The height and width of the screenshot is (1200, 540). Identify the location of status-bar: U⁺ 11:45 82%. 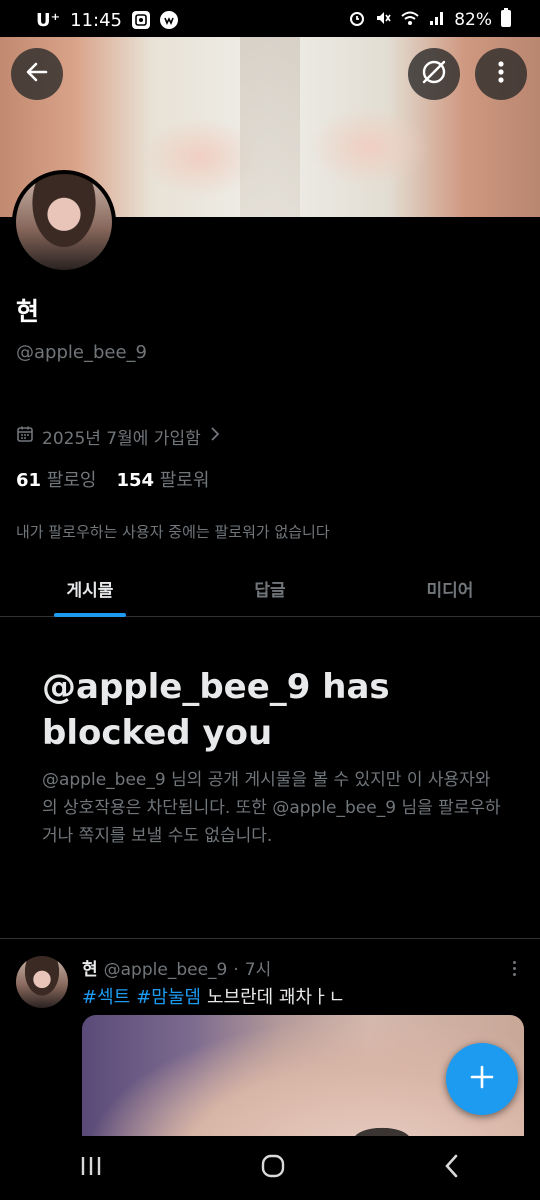
(270, 20).